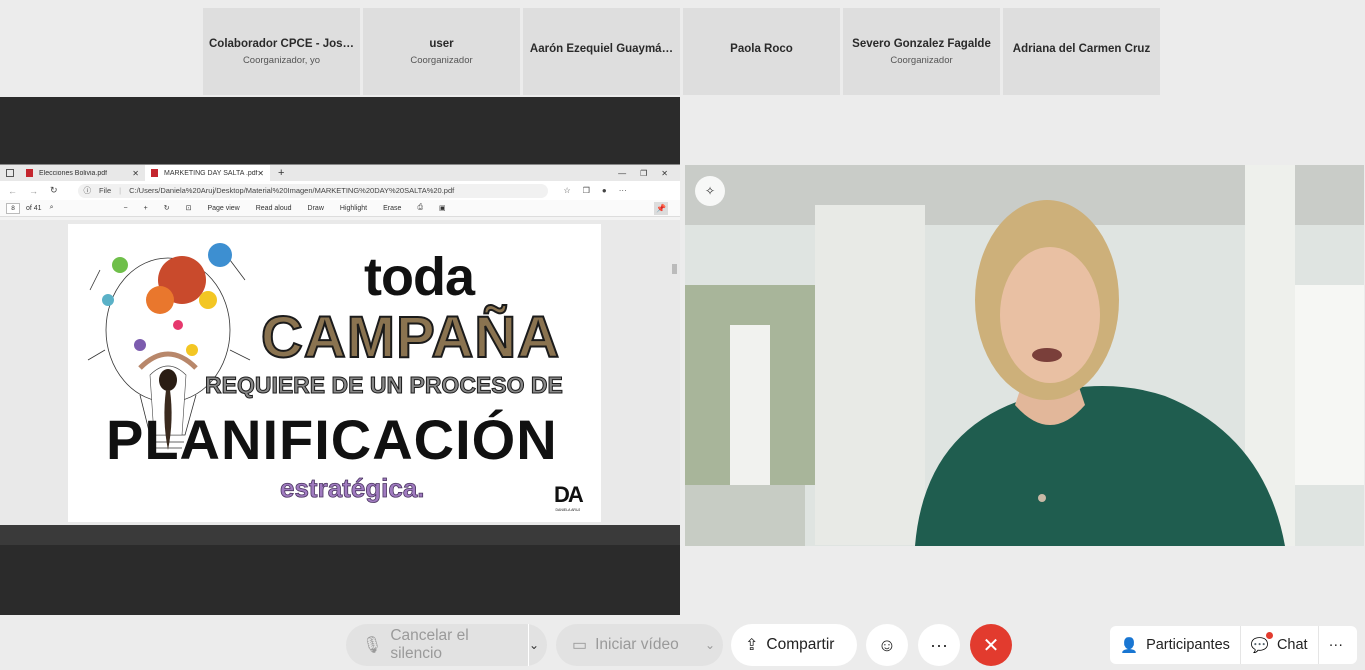 Image resolution: width=1365 pixels, height=670 pixels. I want to click on browser-tab-active: MARKETING DAY SALTA .pdf ✕, so click(207, 173).